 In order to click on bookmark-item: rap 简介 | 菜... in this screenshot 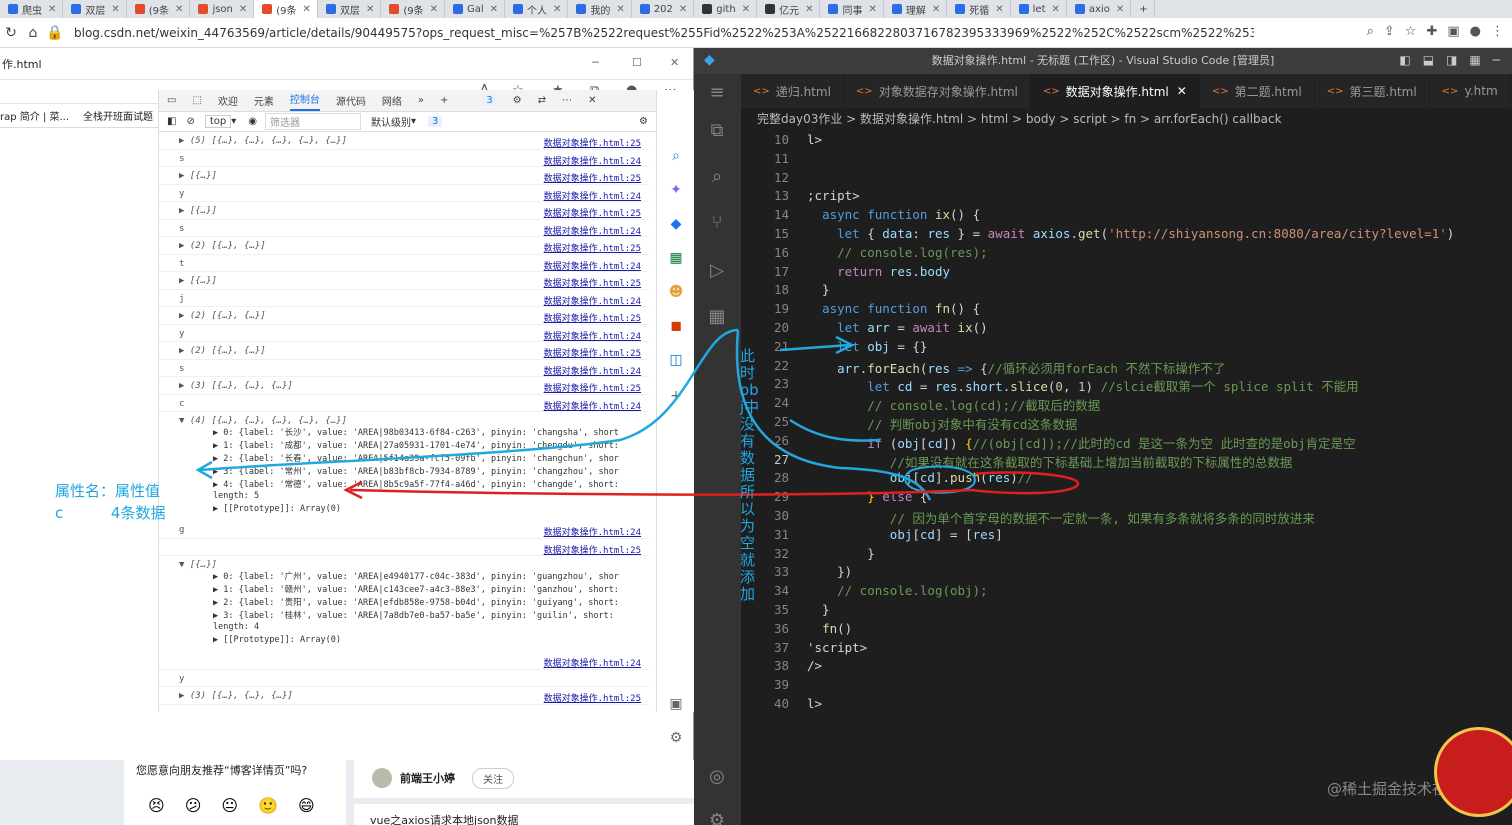, I will do `click(34, 115)`.